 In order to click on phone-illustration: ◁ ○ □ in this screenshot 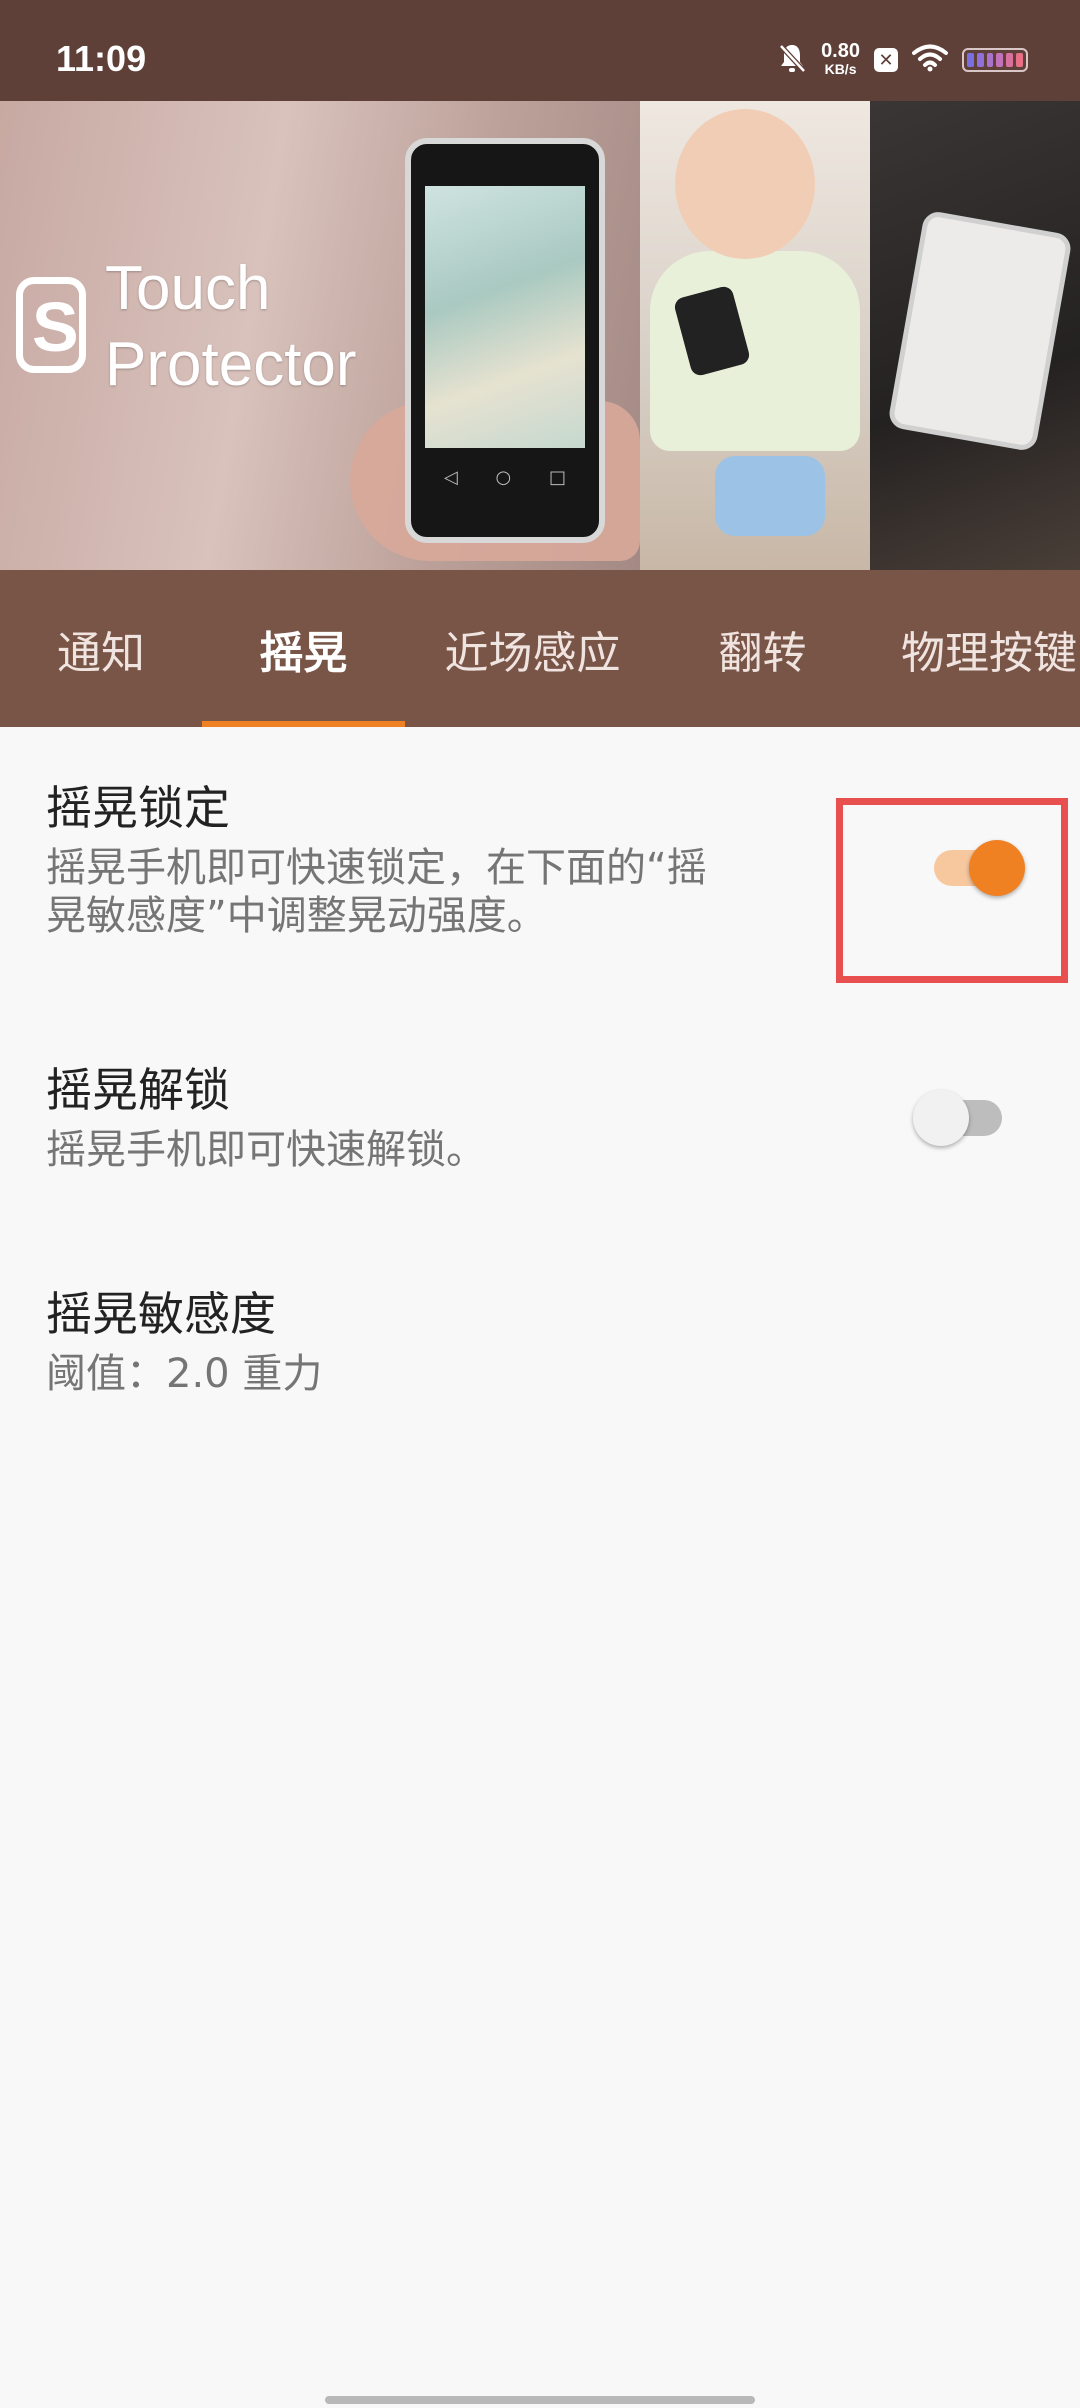, I will do `click(505, 340)`.